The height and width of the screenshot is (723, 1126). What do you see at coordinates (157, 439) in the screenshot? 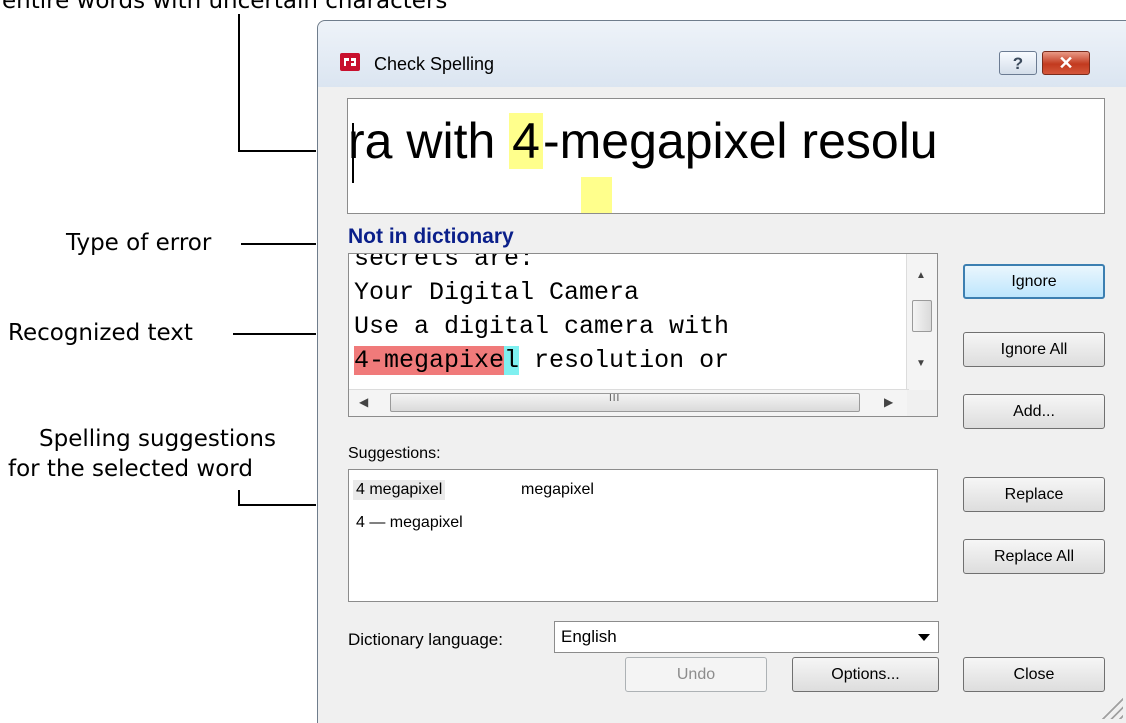
I see `annotation-suggestions-line1: Spelling suggestions` at bounding box center [157, 439].